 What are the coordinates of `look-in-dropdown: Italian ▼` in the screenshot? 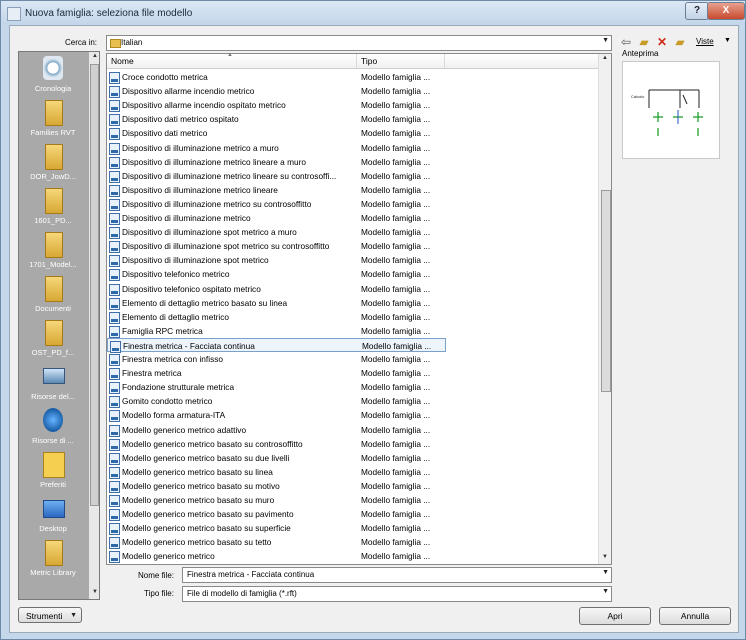 It's located at (359, 43).